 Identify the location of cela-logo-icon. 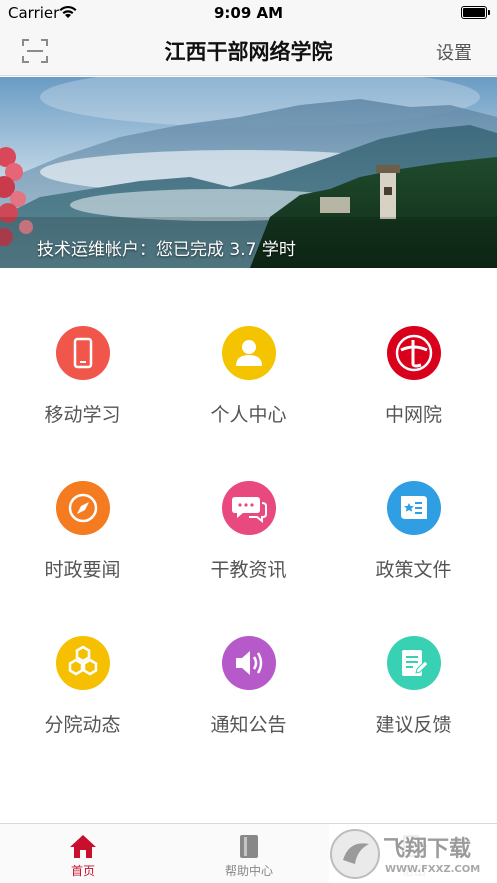
(414, 353).